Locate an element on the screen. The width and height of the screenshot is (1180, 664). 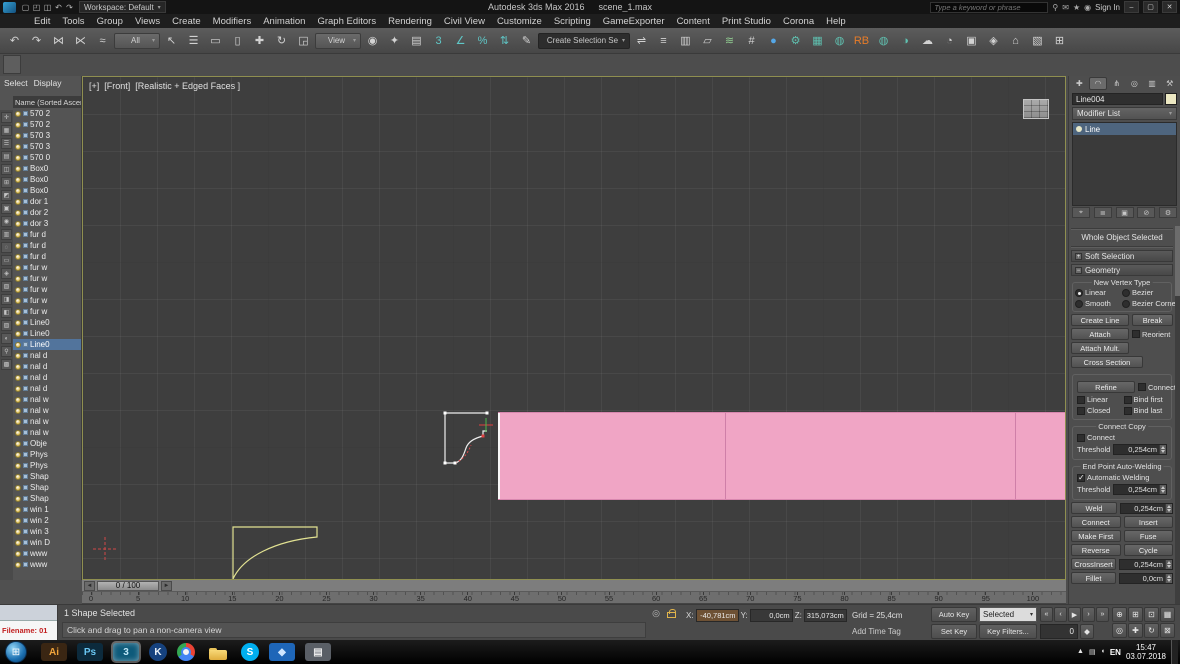
explorer-column-header: Name (Sorted Ascending) is located at coordinates (47, 102).